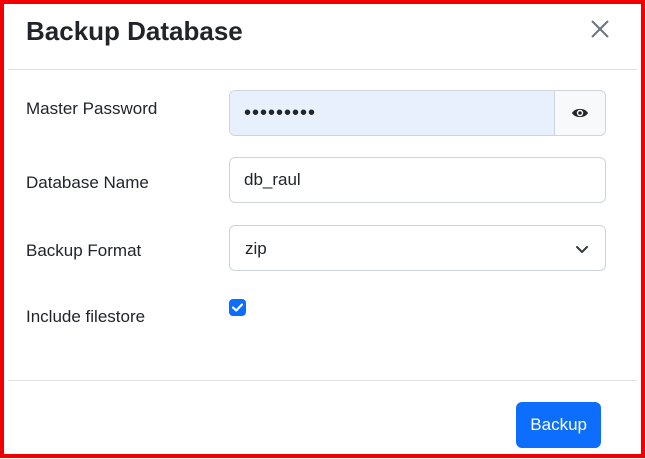 Image resolution: width=645 pixels, height=459 pixels. What do you see at coordinates (256, 248) in the screenshot?
I see `backup-format-value: zip` at bounding box center [256, 248].